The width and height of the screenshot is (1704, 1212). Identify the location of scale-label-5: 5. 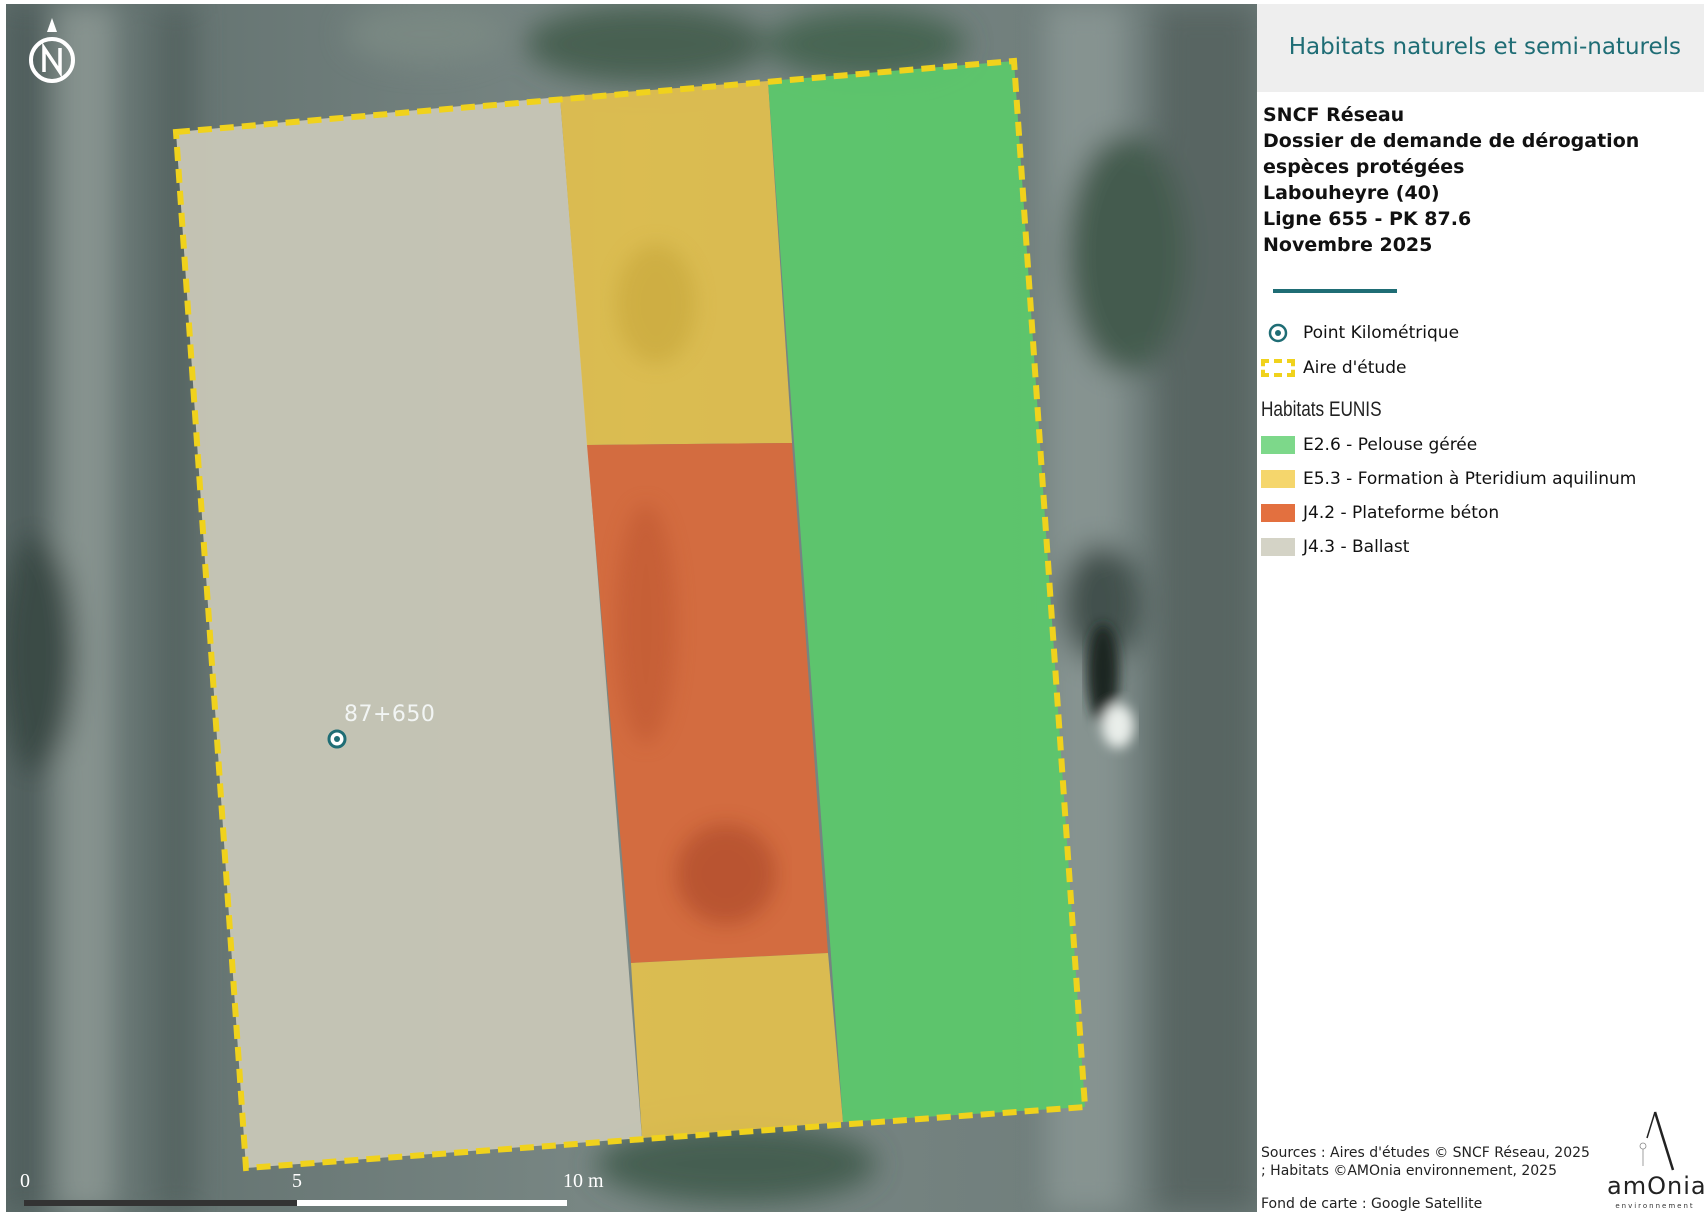
(297, 1181).